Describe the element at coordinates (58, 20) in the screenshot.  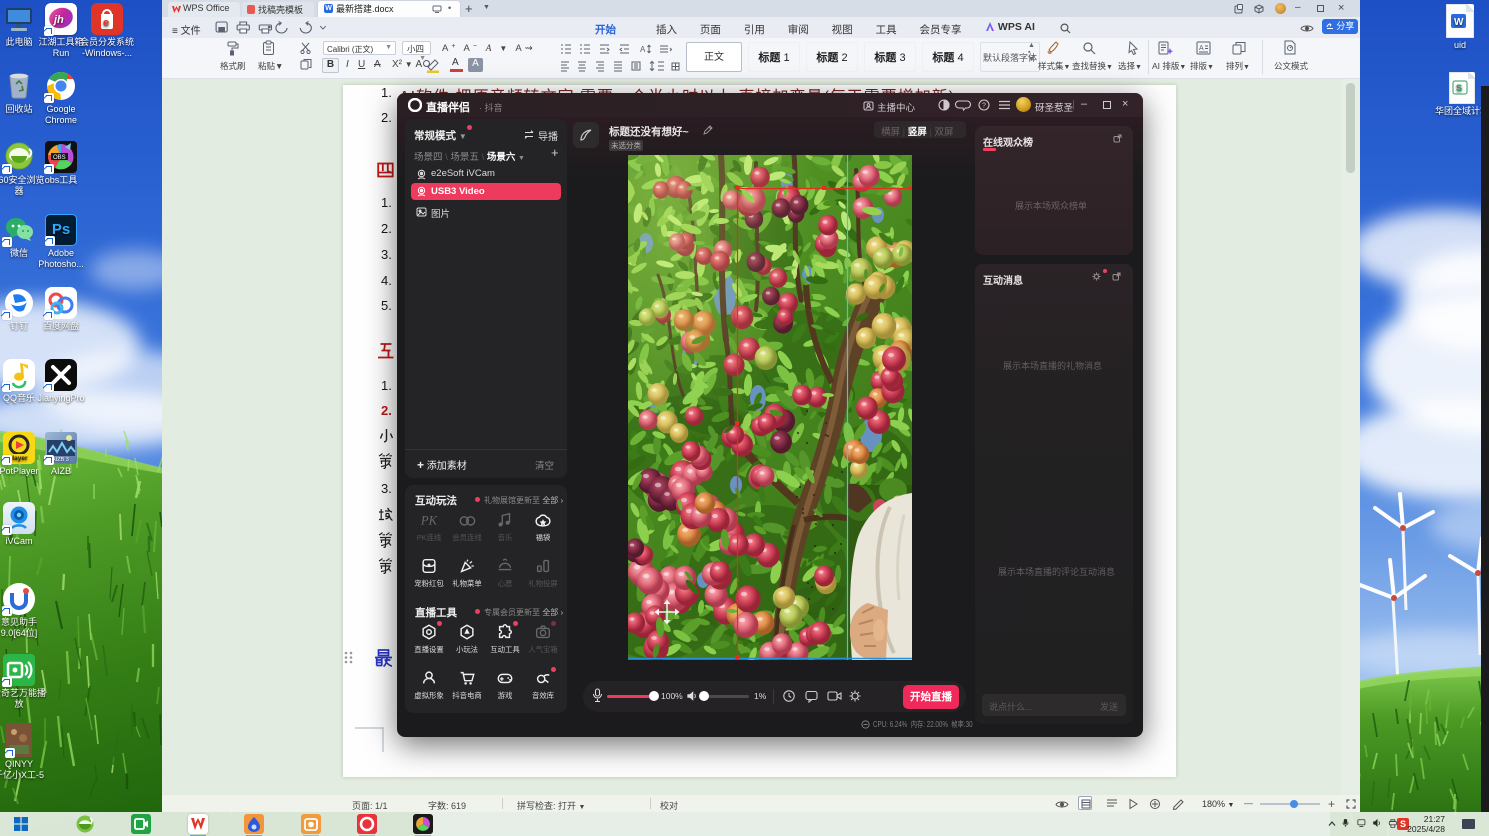
I see `svg-text: jh` at that location.